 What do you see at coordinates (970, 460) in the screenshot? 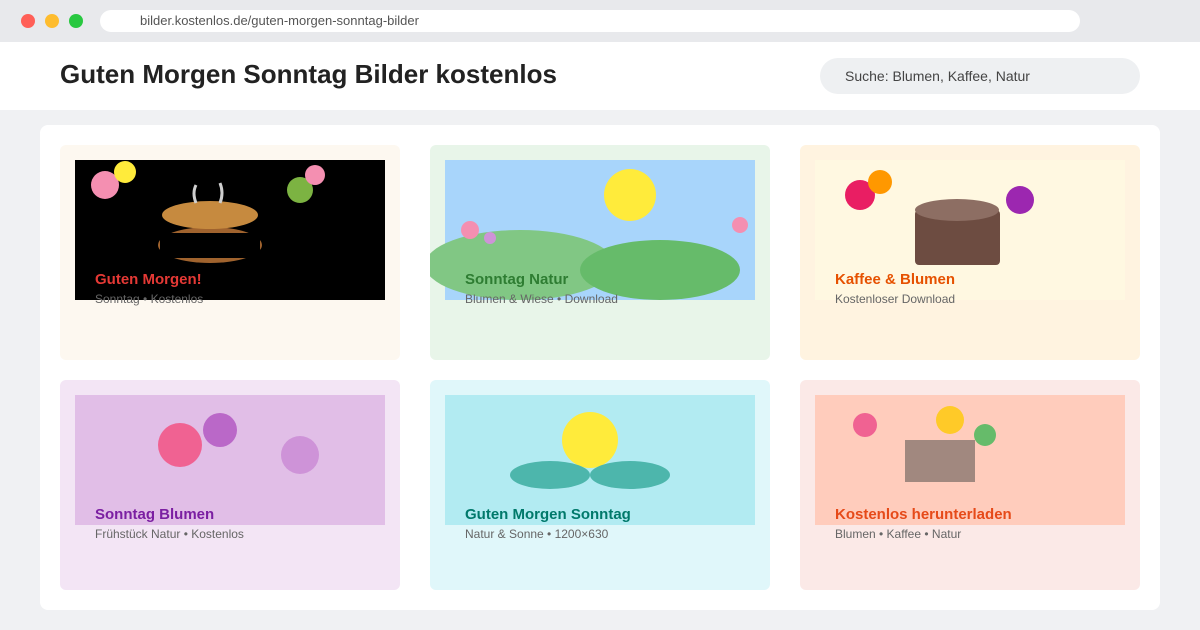
I see `table-flowers-image` at bounding box center [970, 460].